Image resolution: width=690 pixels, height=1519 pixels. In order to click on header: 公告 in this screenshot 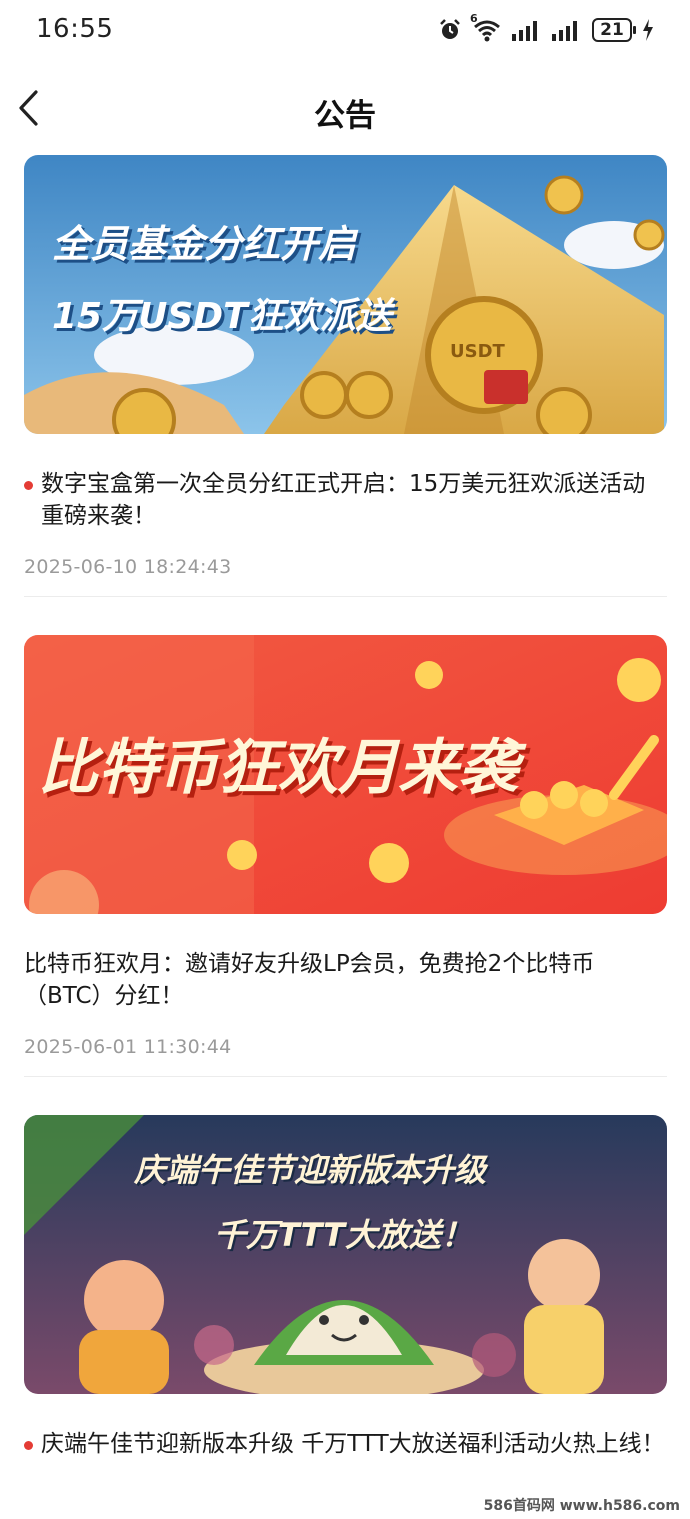, I will do `click(345, 109)`.